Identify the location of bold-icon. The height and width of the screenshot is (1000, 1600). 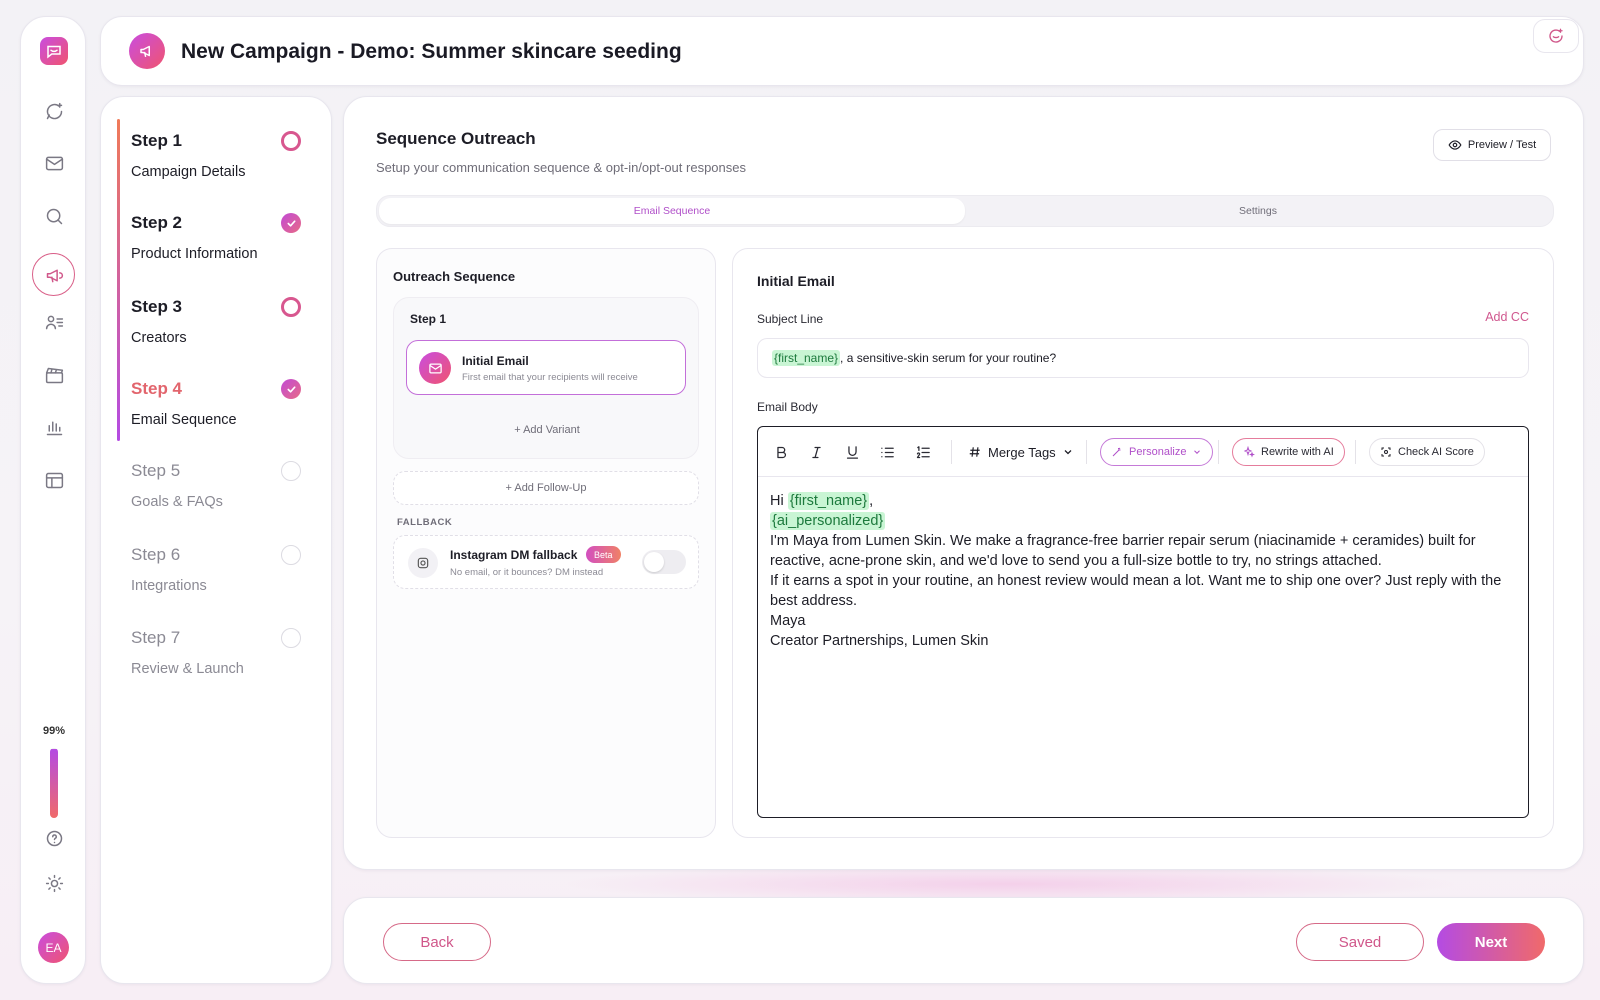
(781, 452).